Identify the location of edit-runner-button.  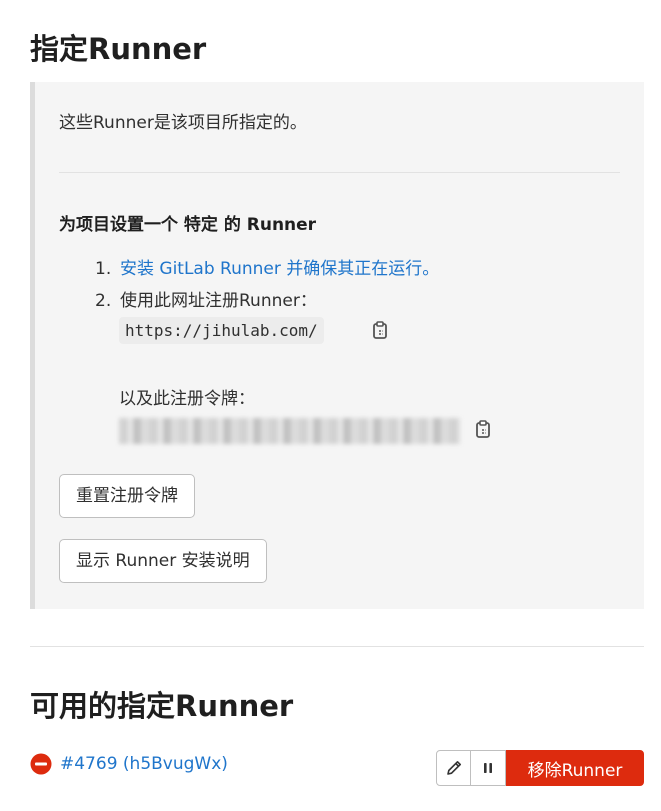
(453, 768).